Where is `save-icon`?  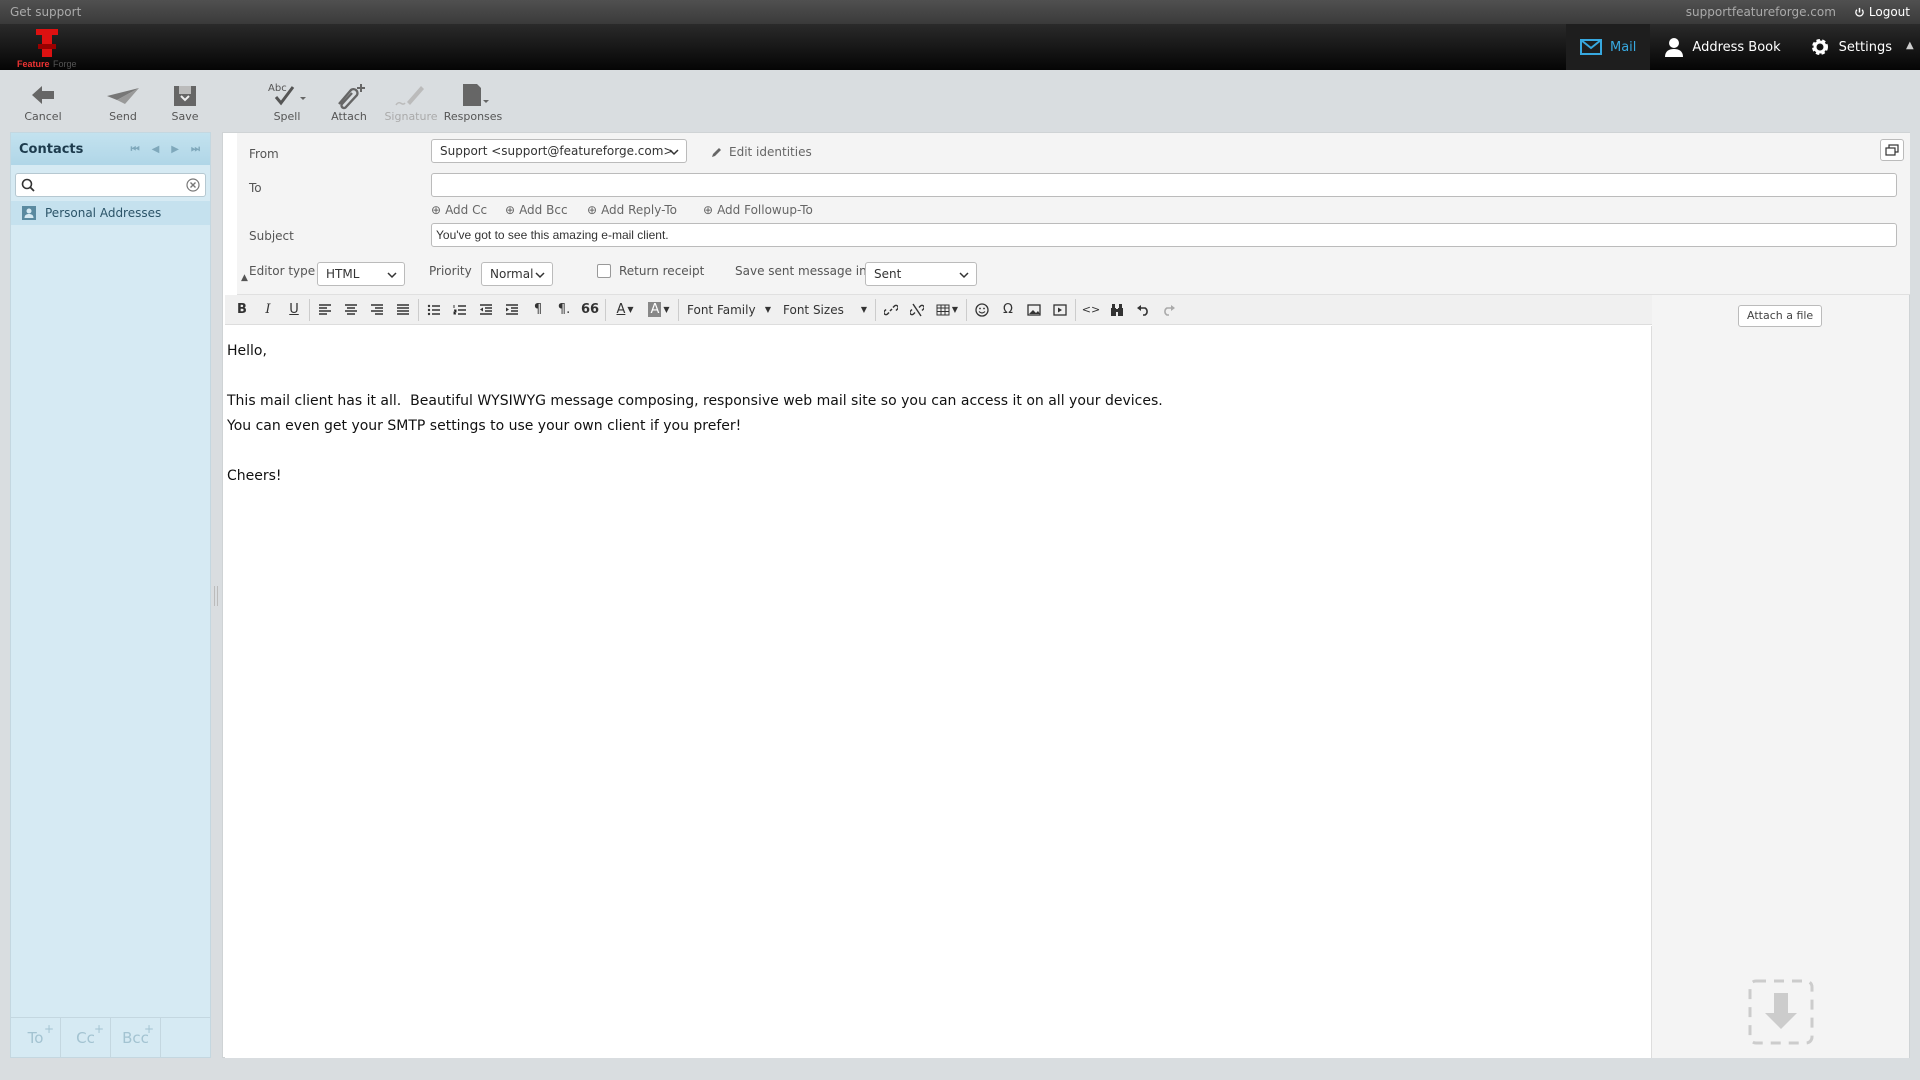 save-icon is located at coordinates (185, 96).